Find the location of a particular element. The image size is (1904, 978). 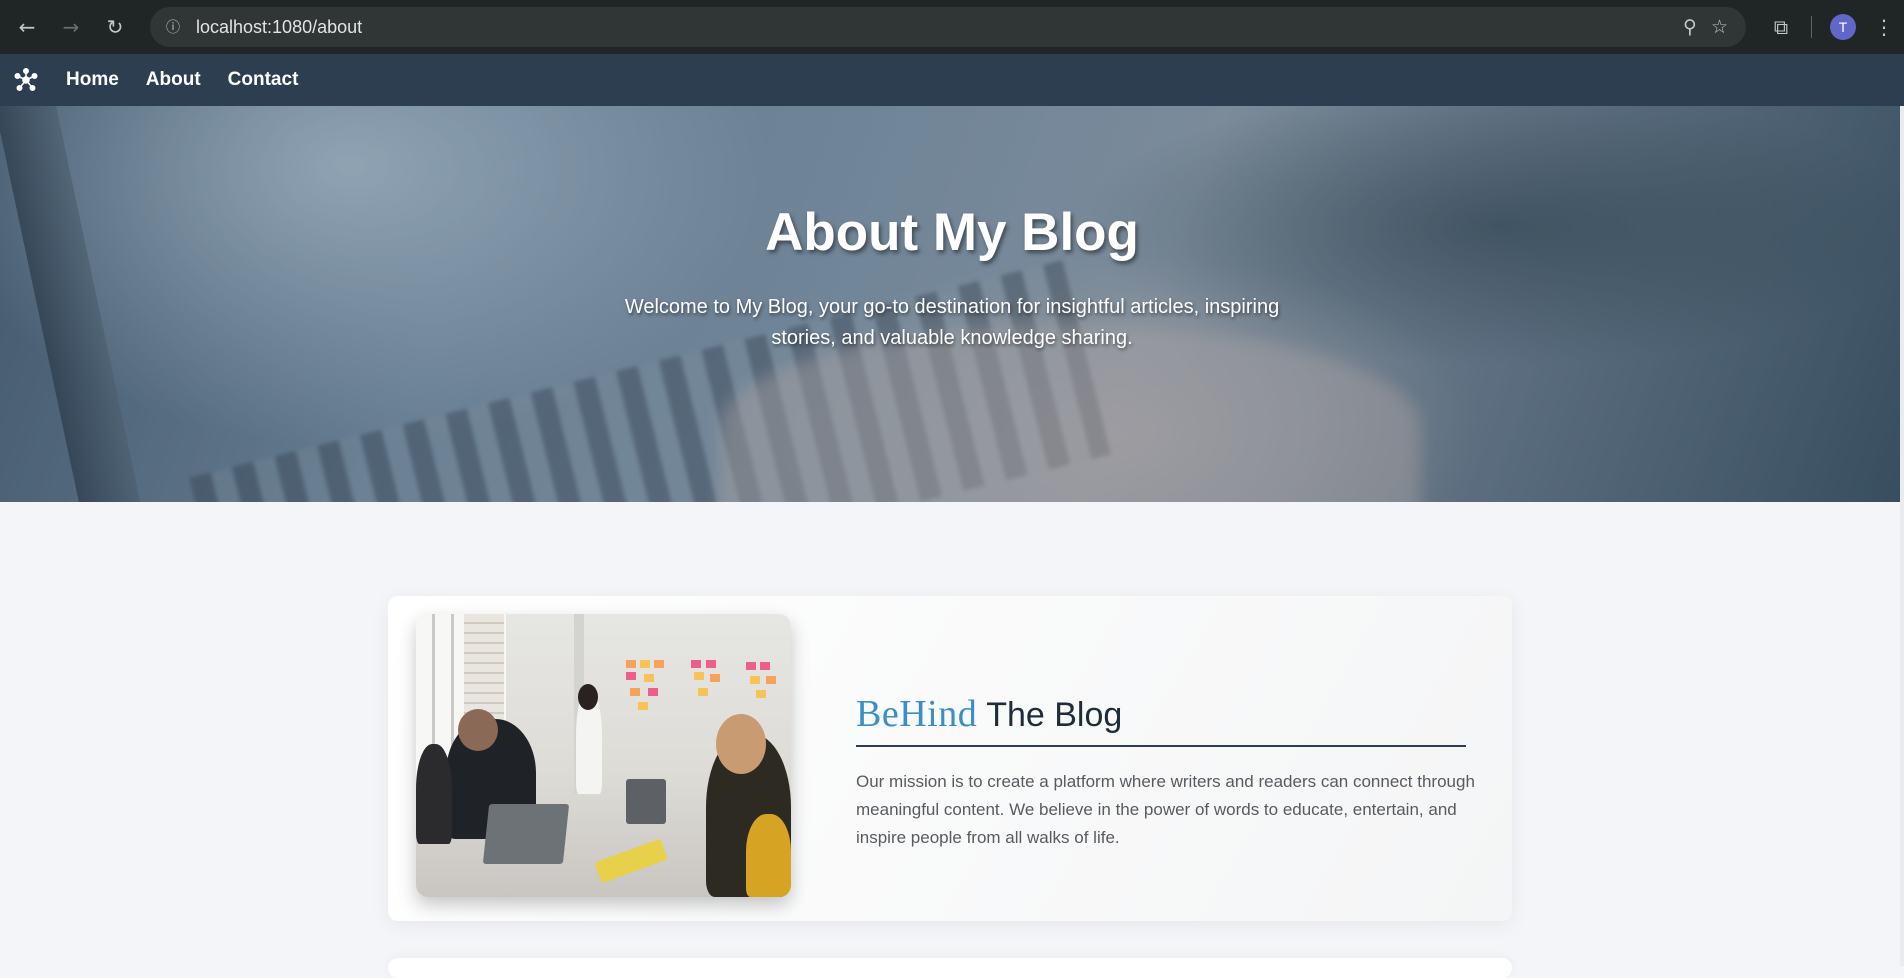

browser-toolbar: ← → ↻ ⓘ localhost:1080/about ⚲ ☆ ⧉ T ⋮ is located at coordinates (952, 27).